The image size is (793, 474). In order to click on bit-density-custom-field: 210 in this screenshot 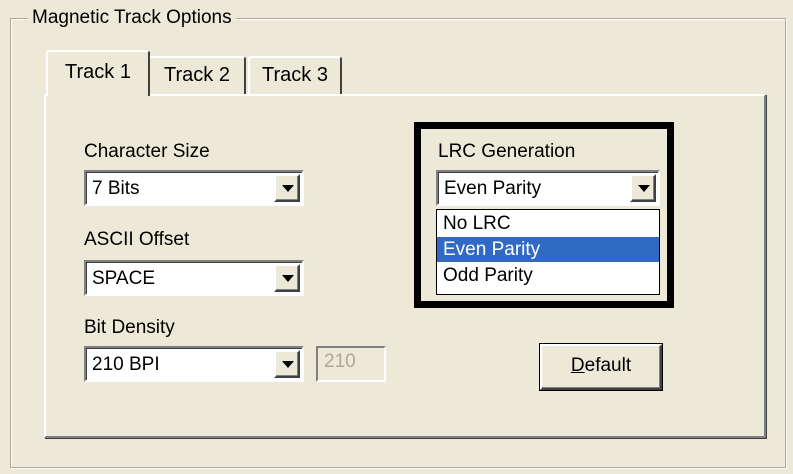, I will do `click(351, 364)`.